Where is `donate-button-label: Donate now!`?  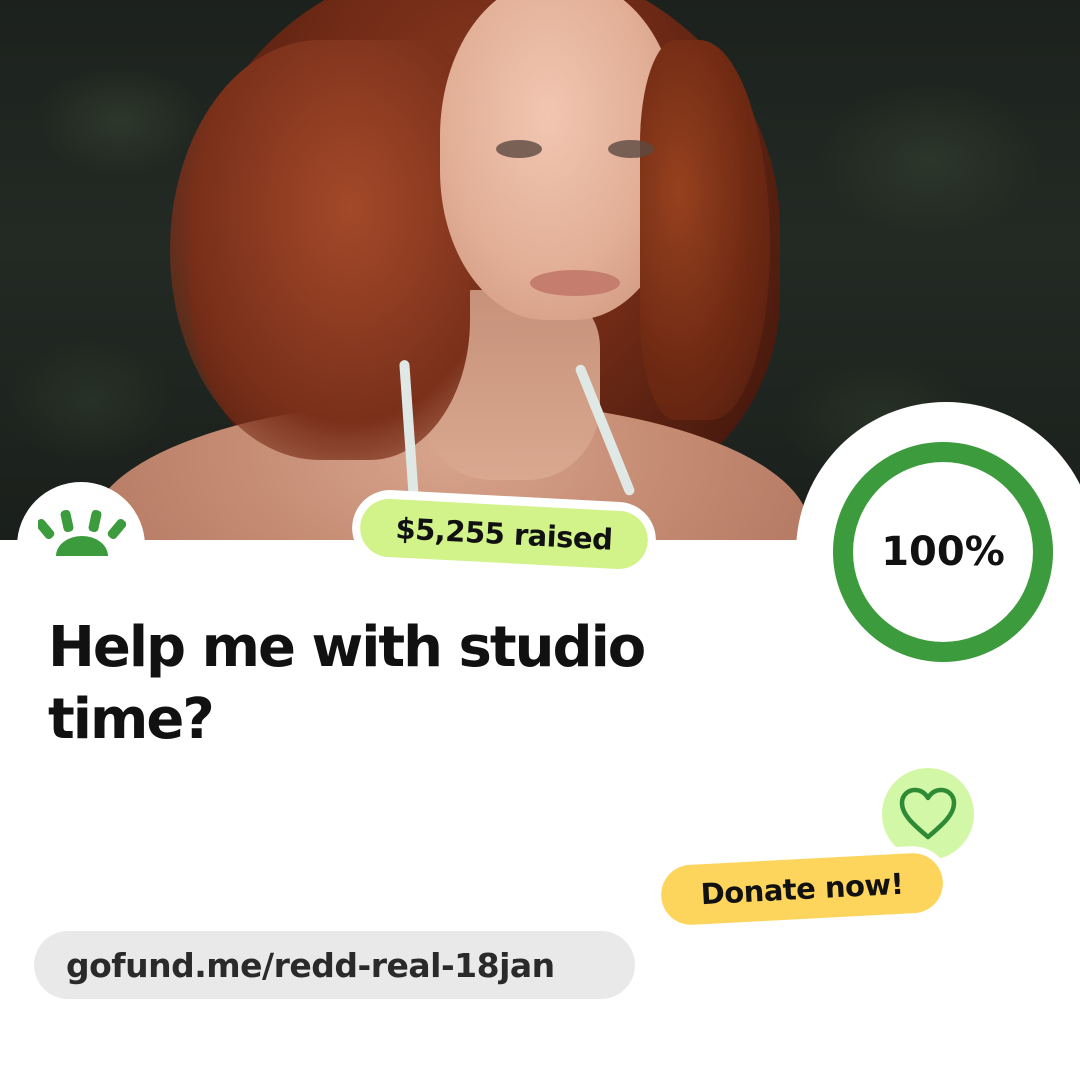
donate-button-label: Donate now! is located at coordinates (802, 889).